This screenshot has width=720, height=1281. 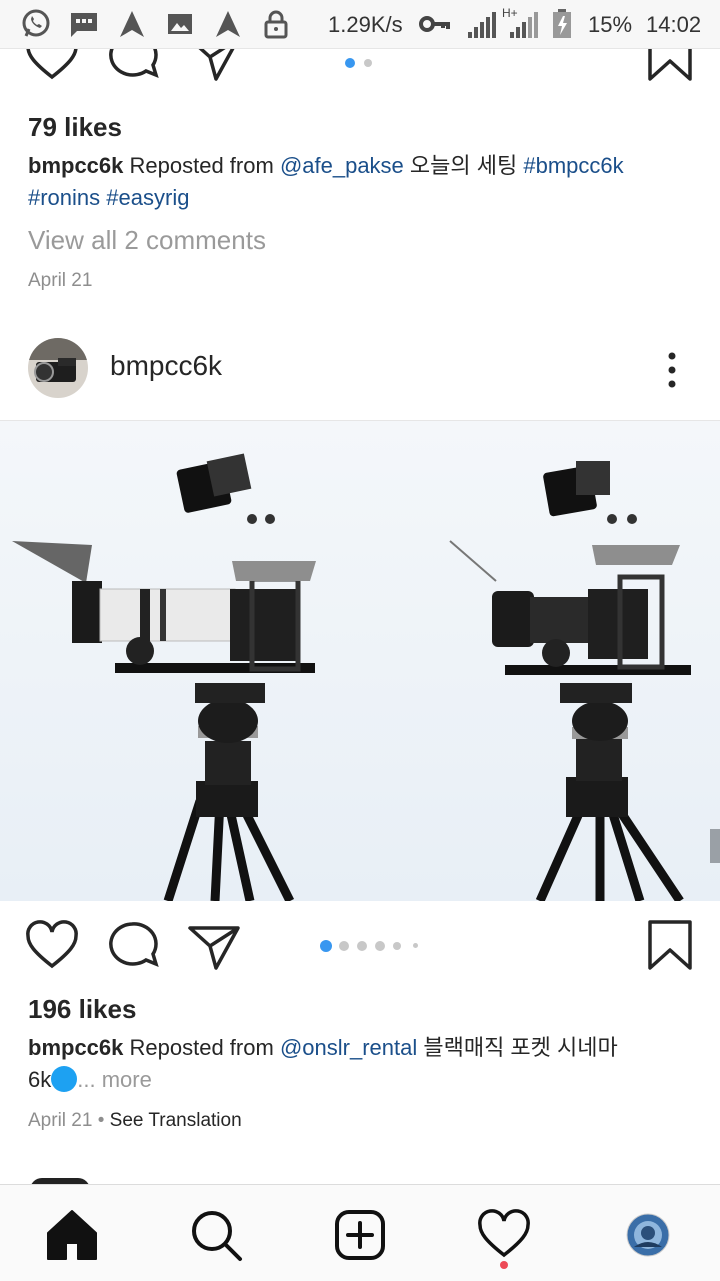 What do you see at coordinates (58, 368) in the screenshot?
I see `avatar` at bounding box center [58, 368].